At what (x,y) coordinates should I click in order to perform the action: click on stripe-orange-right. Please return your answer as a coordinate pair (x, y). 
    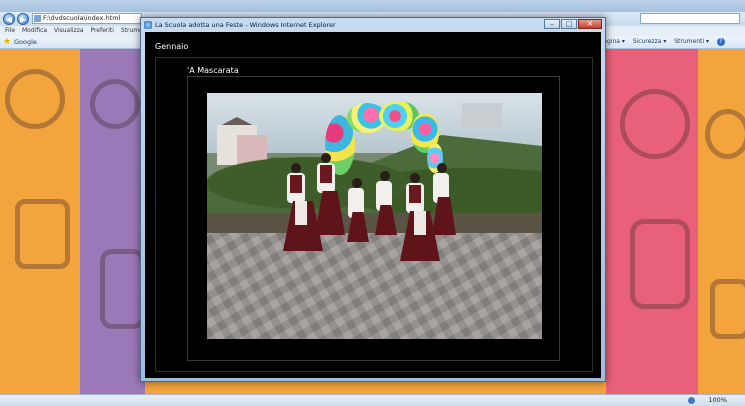
    Looking at the image, I should click on (721, 221).